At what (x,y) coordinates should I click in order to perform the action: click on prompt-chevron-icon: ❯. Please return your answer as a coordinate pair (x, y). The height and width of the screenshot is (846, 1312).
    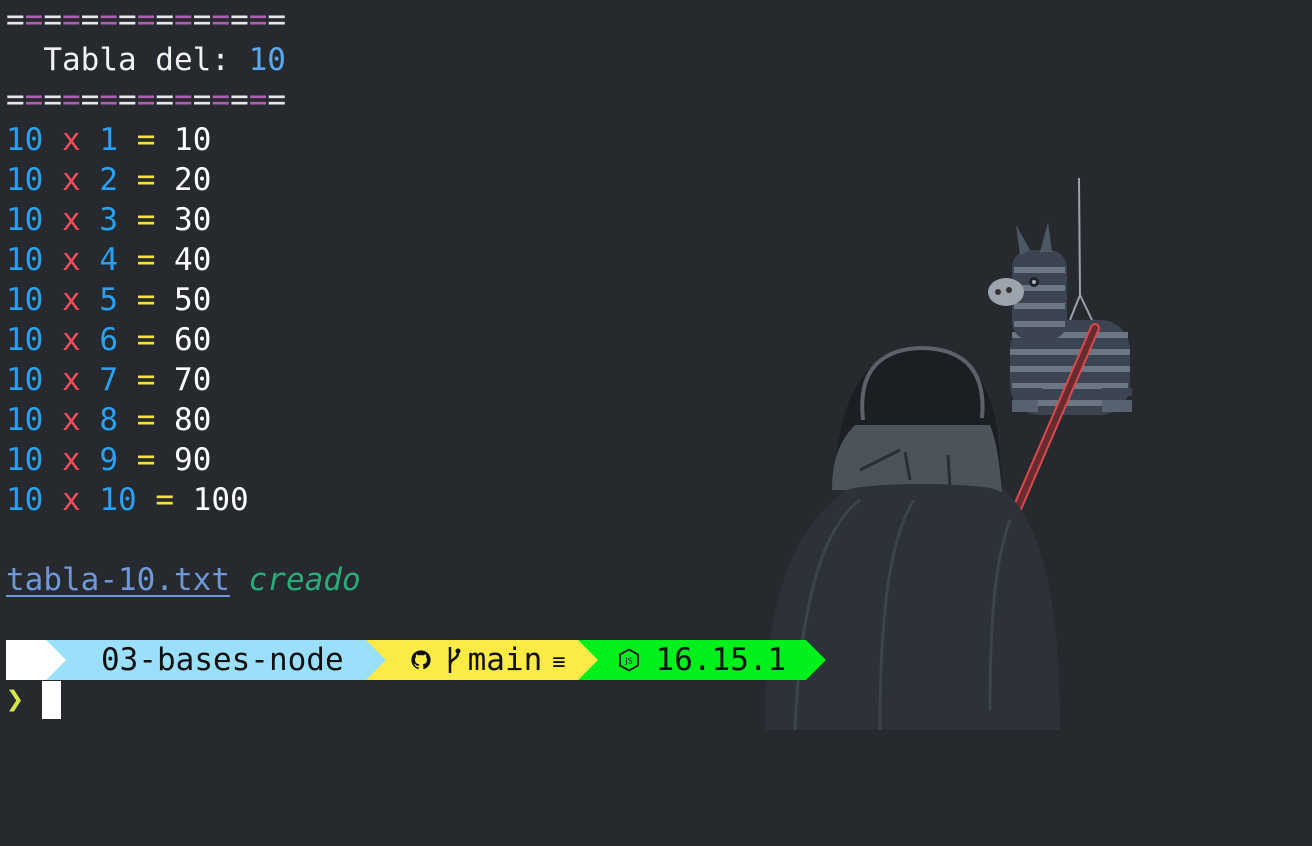
    Looking at the image, I should click on (15, 699).